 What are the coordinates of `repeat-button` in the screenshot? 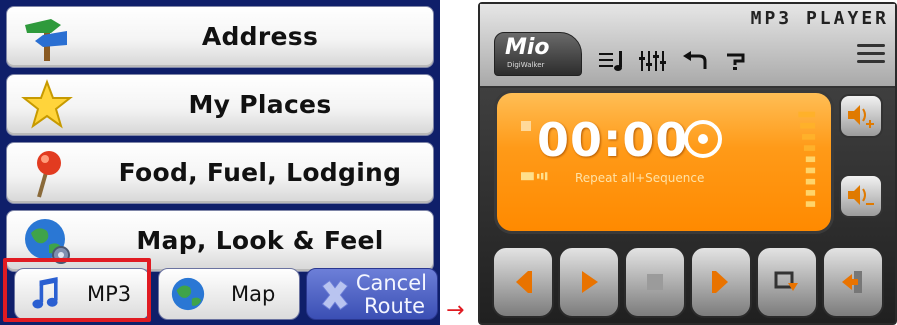 It's located at (787, 282).